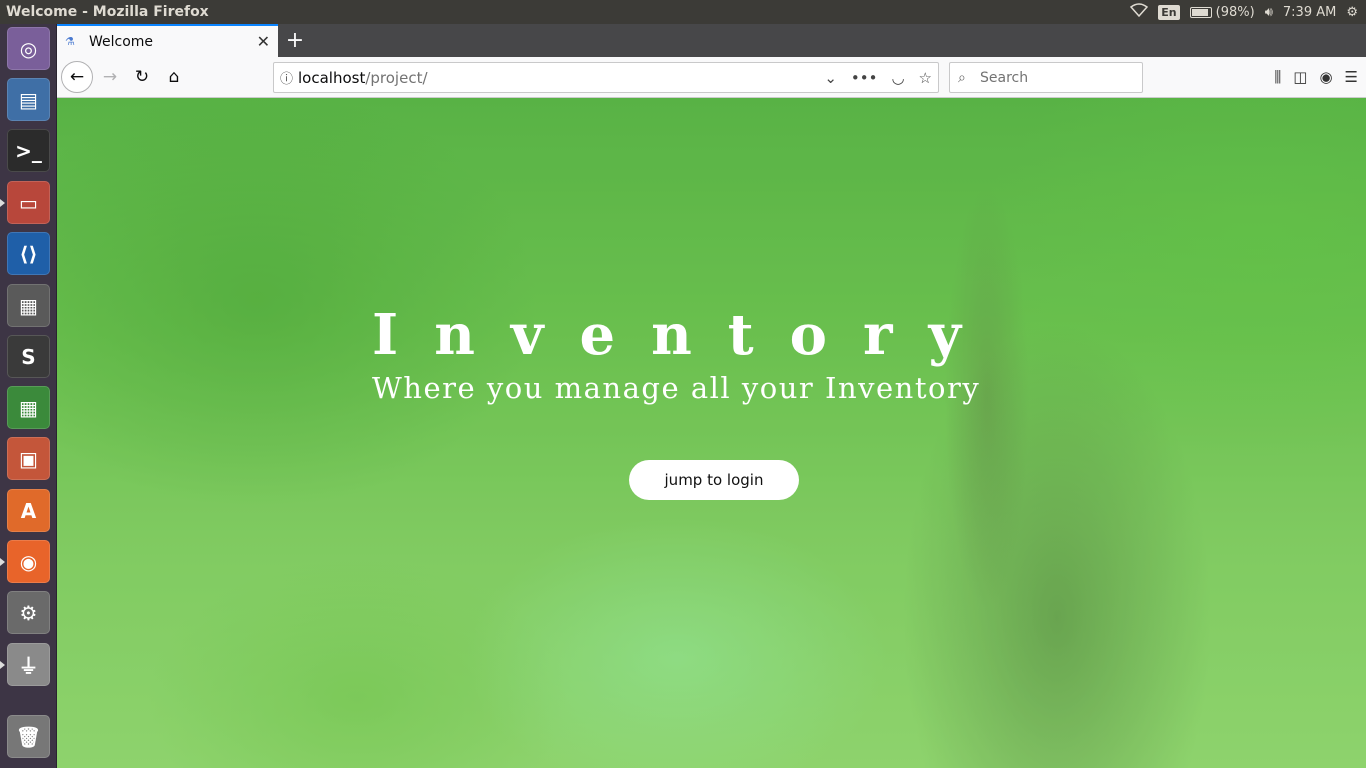 The width and height of the screenshot is (1366, 768). What do you see at coordinates (830, 78) in the screenshot?
I see `chevron-down-icon: ⌄` at bounding box center [830, 78].